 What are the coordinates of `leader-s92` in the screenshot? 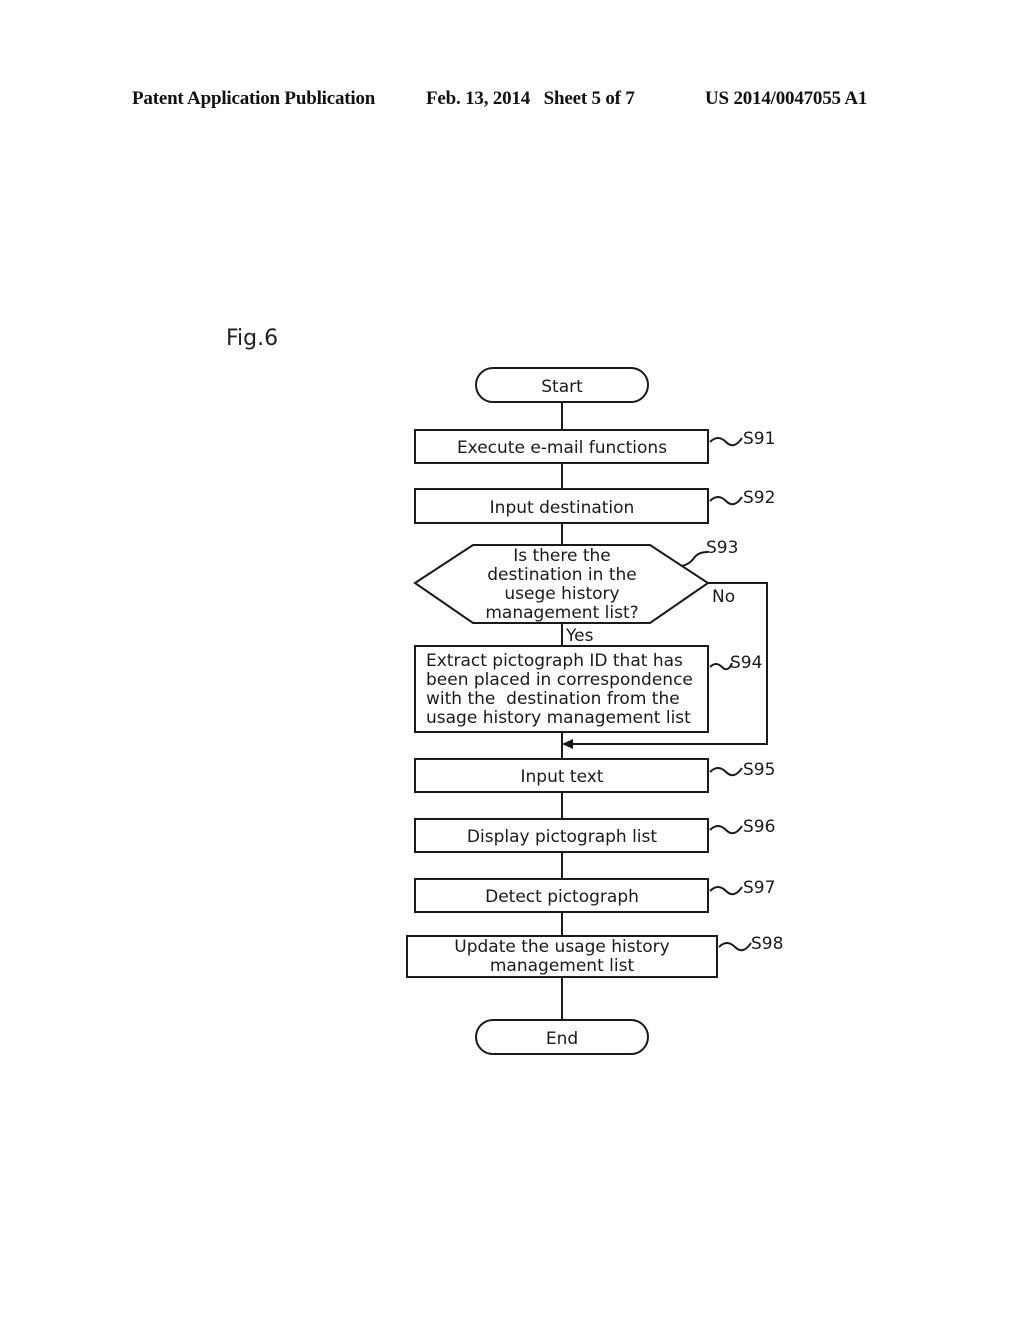 It's located at (726, 501).